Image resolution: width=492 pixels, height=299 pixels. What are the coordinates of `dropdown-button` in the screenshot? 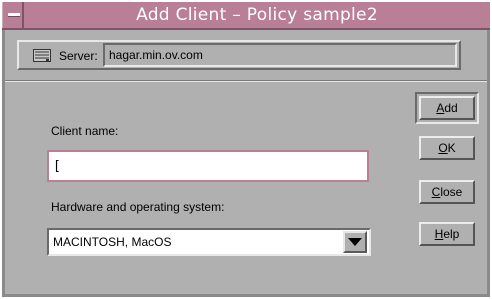 It's located at (355, 242).